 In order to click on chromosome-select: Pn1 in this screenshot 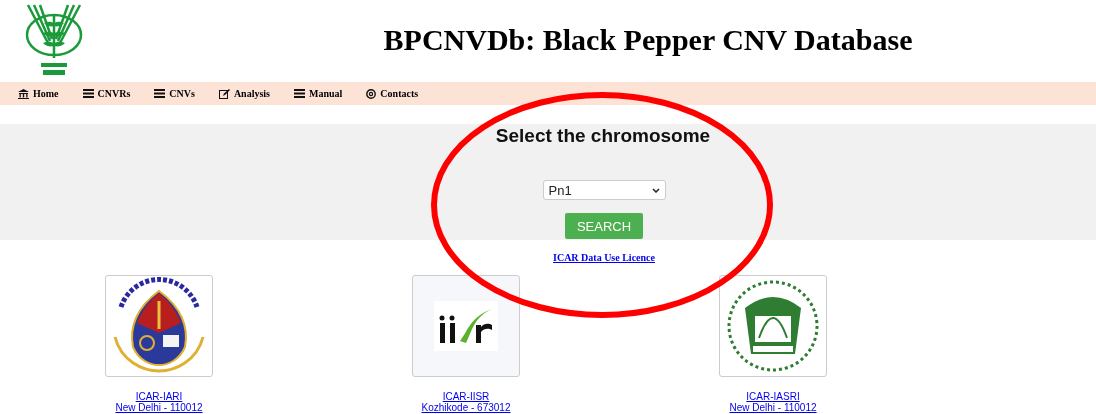, I will do `click(604, 190)`.